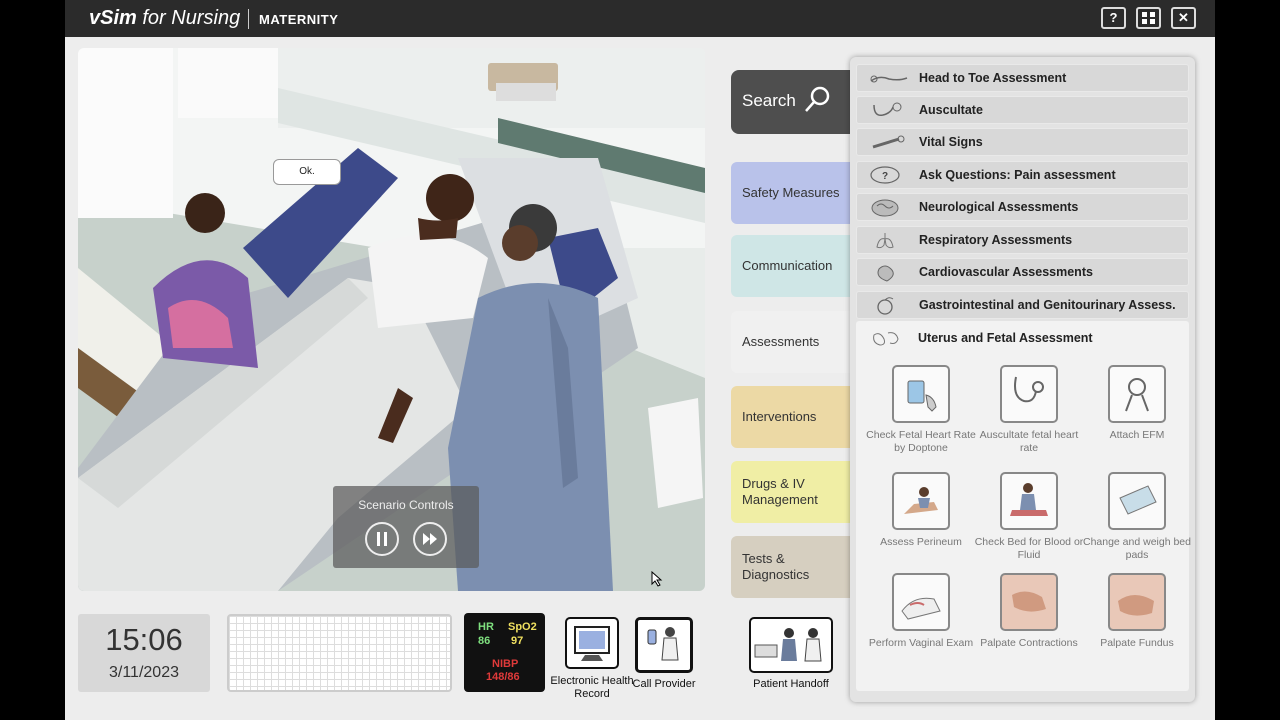  I want to click on pause-icon, so click(382, 539).